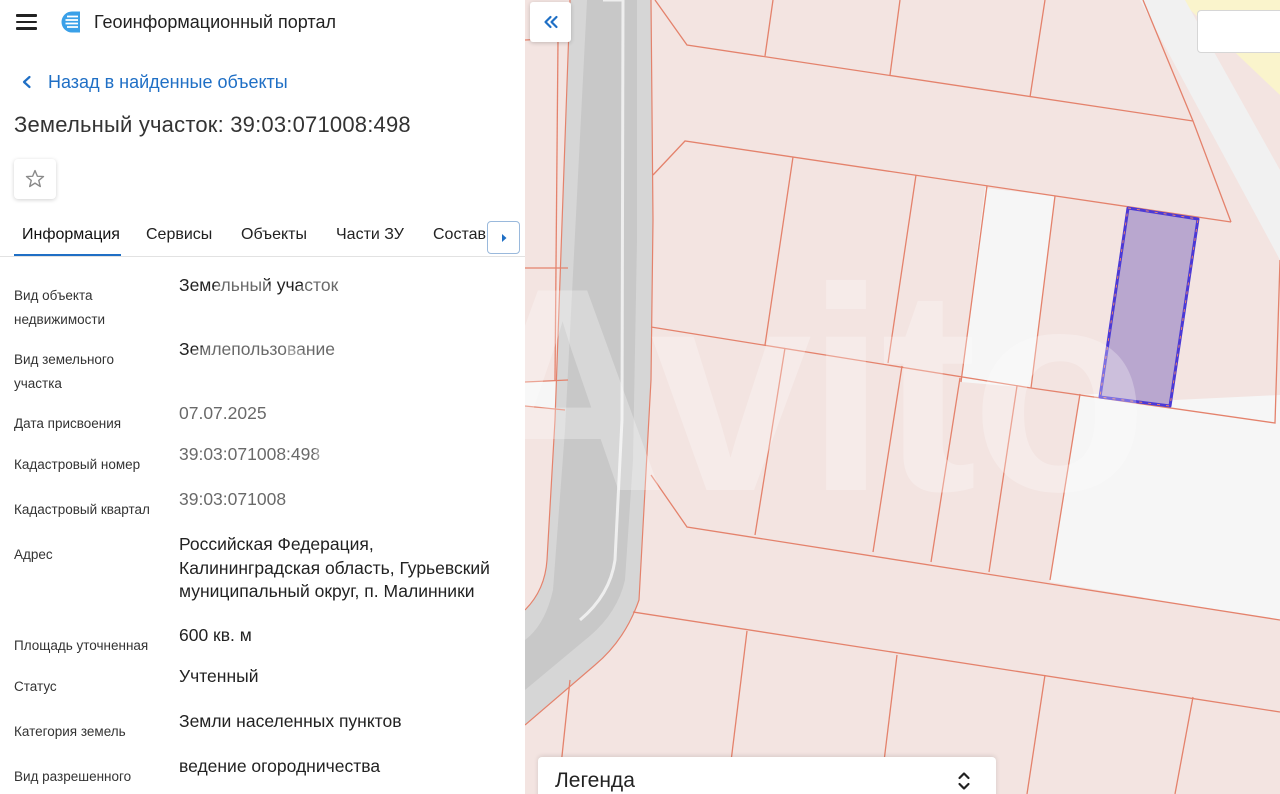 The height and width of the screenshot is (794, 1280). What do you see at coordinates (60, 307) in the screenshot?
I see `info-label: Вид объекта недвижимости` at bounding box center [60, 307].